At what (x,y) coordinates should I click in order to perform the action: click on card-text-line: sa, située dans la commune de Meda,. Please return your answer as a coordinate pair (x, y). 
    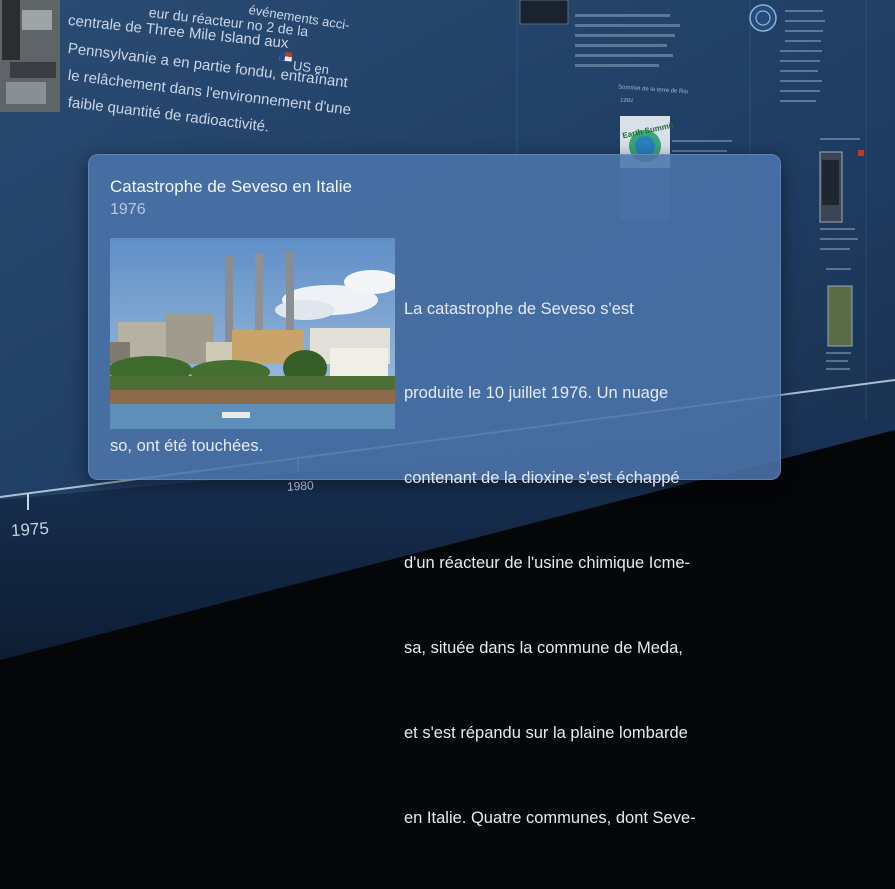
    Looking at the image, I should click on (543, 648).